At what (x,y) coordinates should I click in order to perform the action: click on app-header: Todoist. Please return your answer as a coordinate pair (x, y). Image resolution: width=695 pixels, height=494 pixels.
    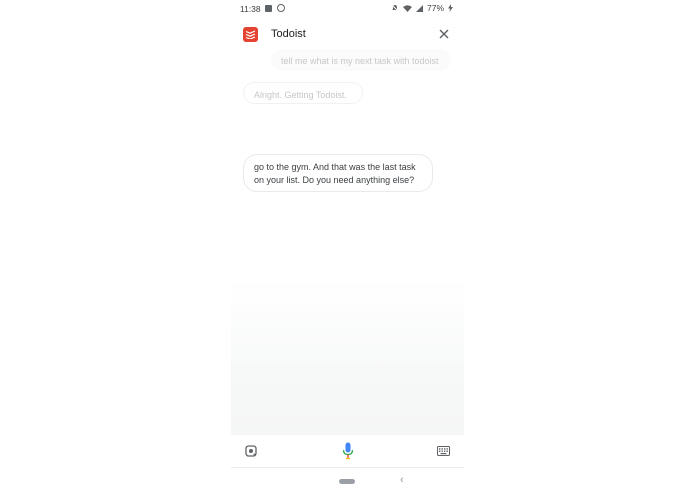
    Looking at the image, I should click on (347, 34).